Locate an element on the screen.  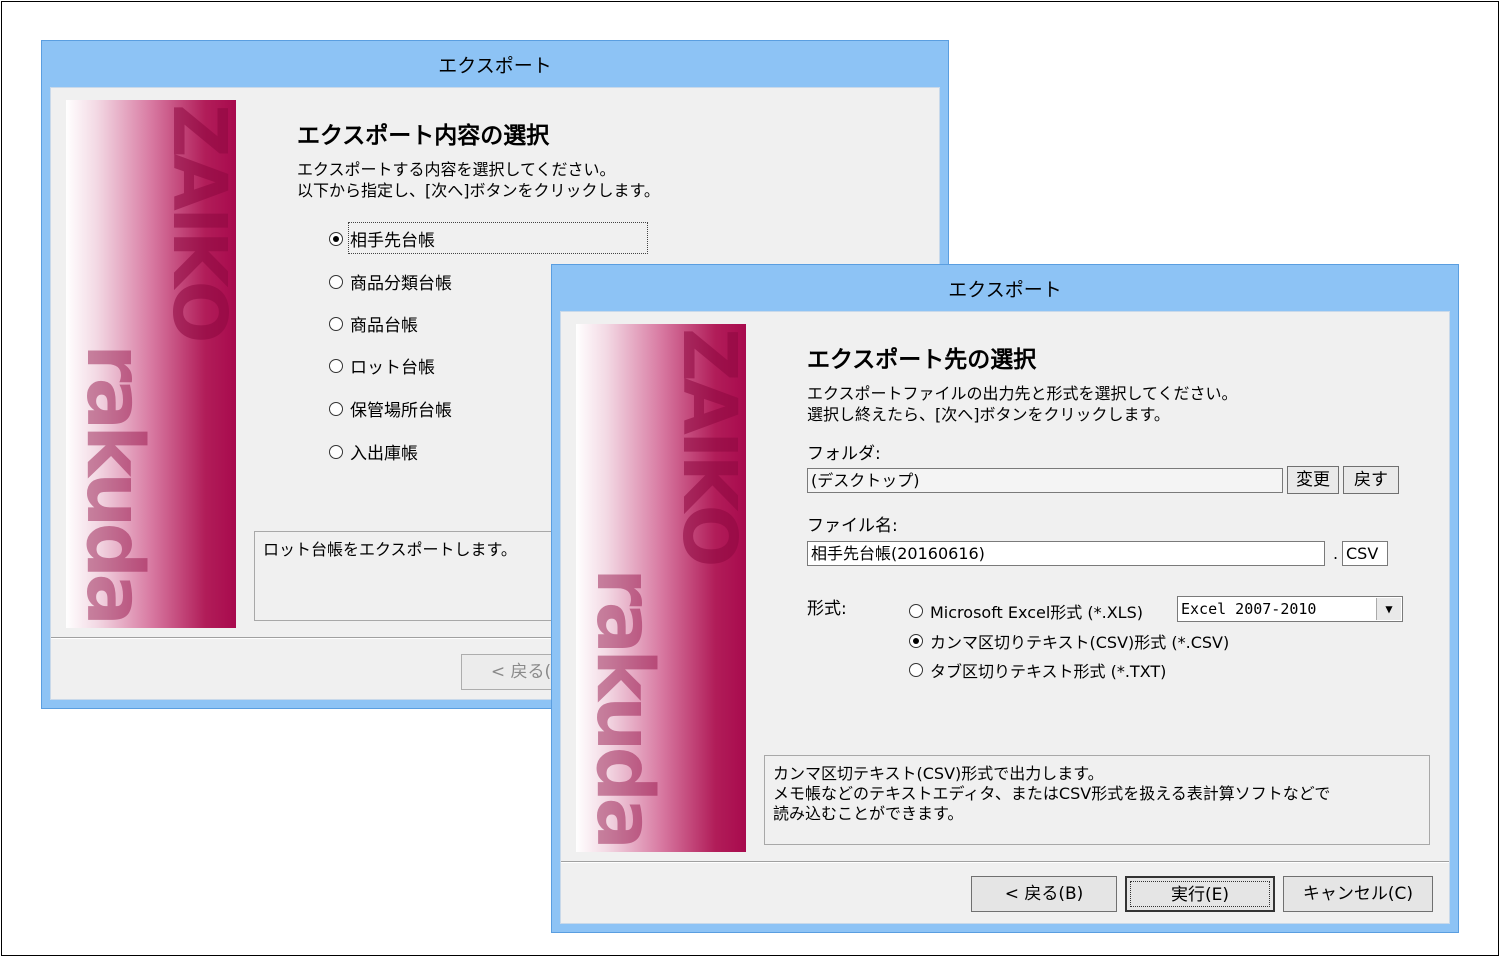
option-radio-partner: 相手先台帳 is located at coordinates (382, 238).